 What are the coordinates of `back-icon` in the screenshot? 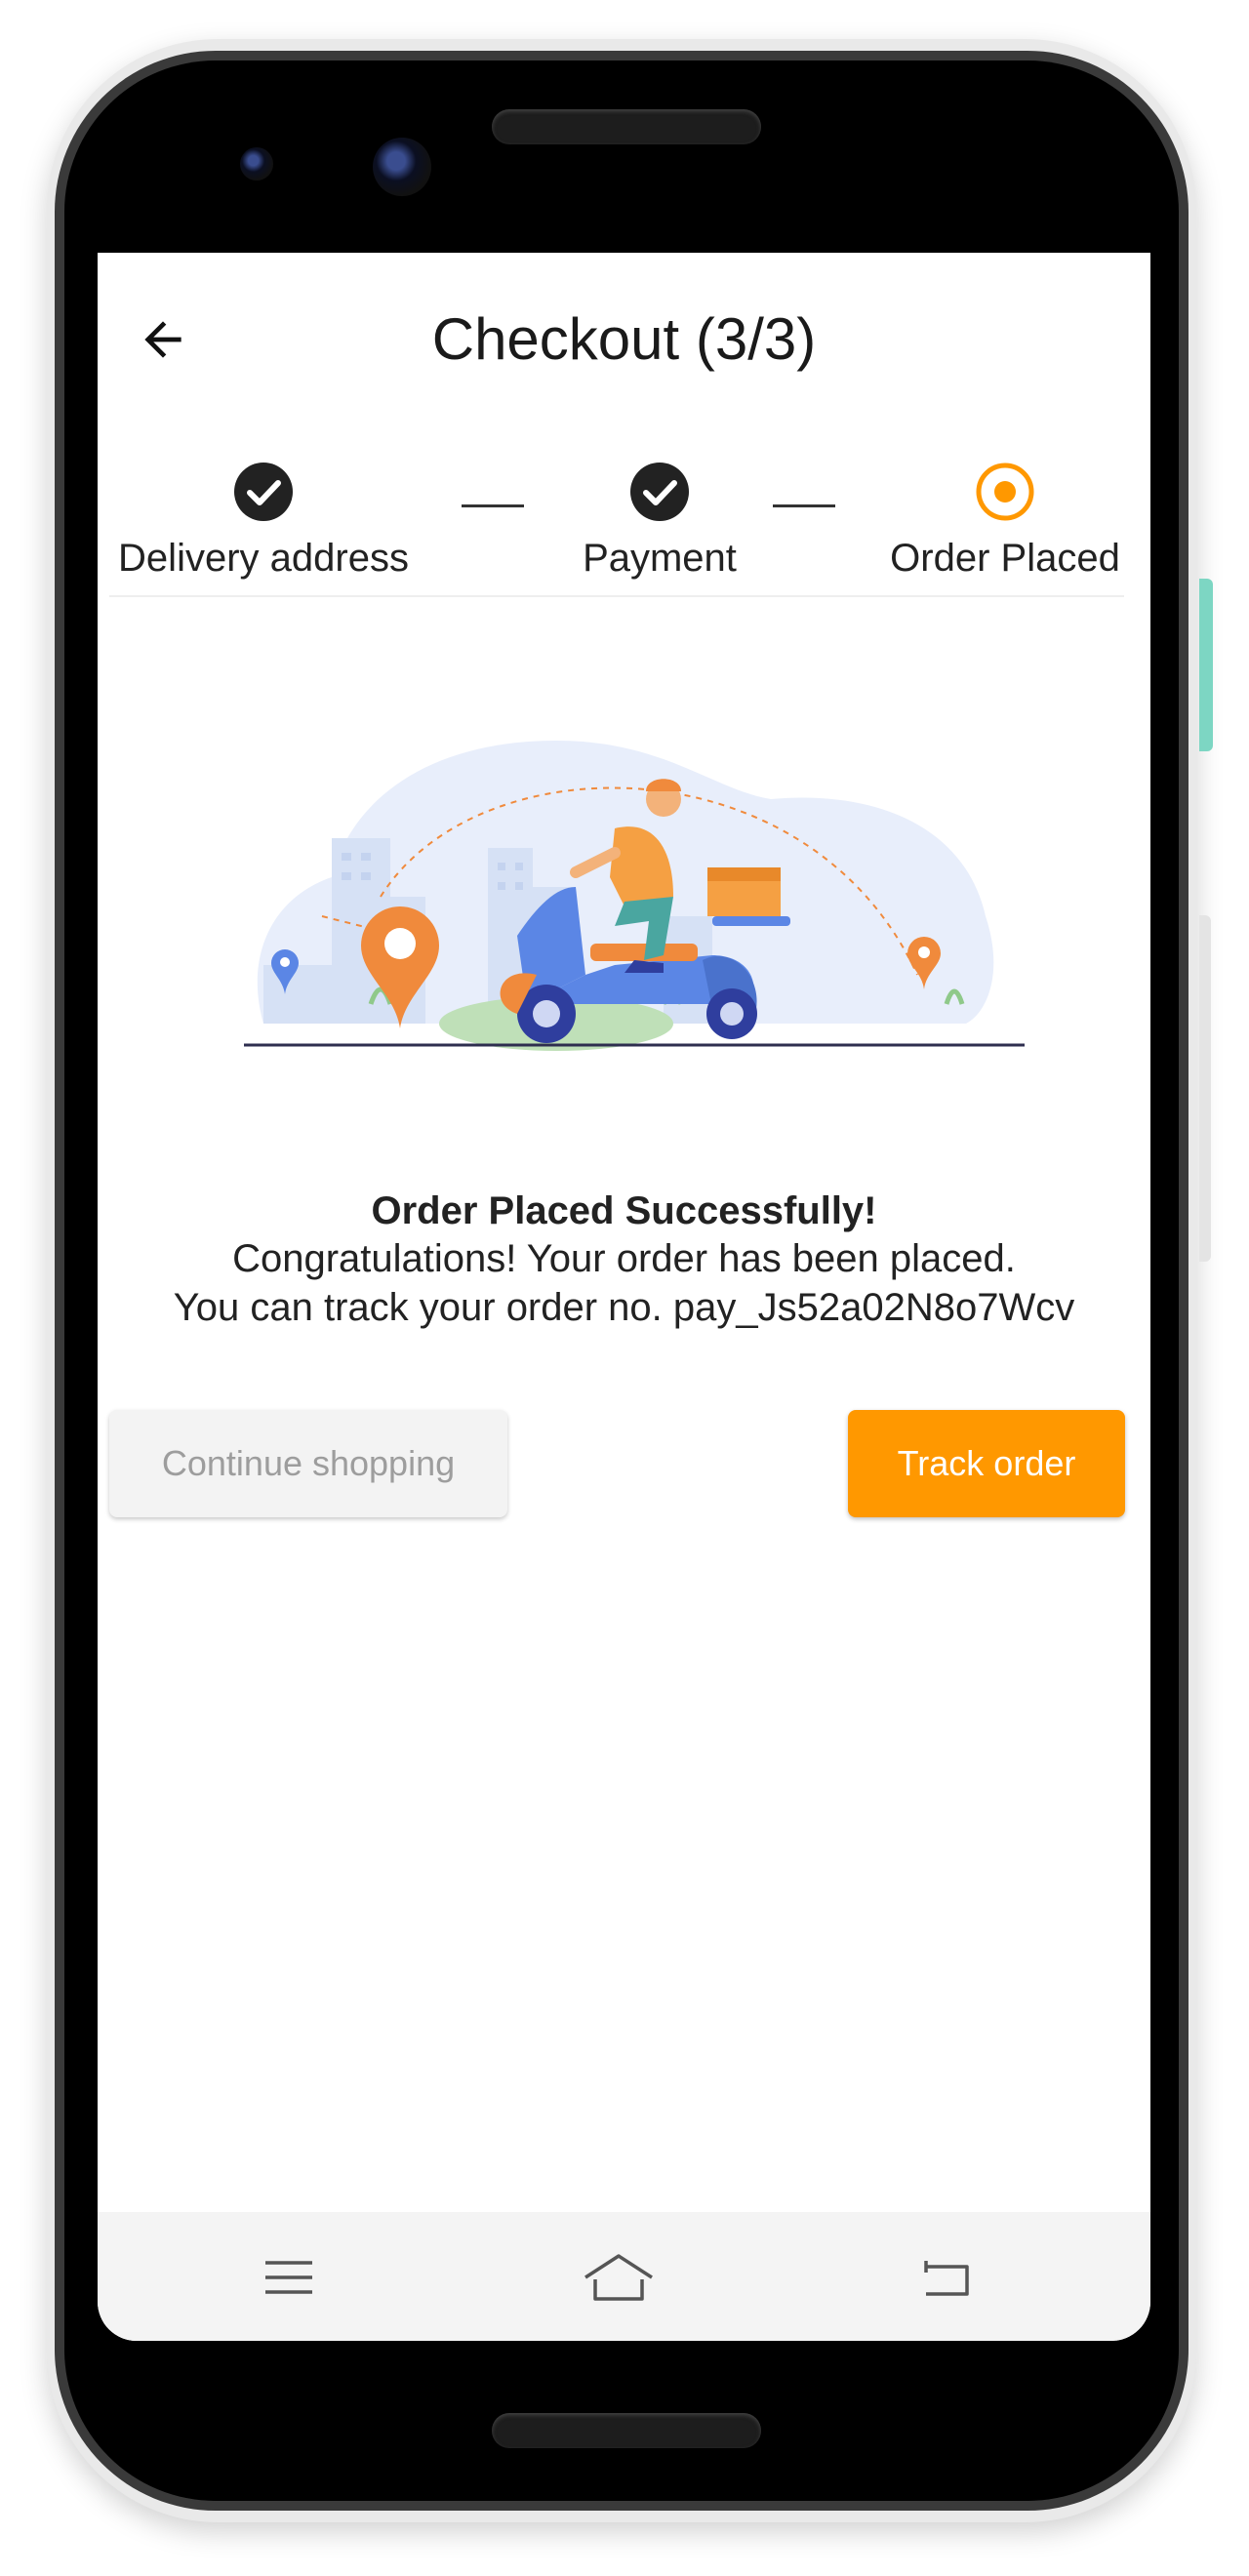 It's located at (946, 2278).